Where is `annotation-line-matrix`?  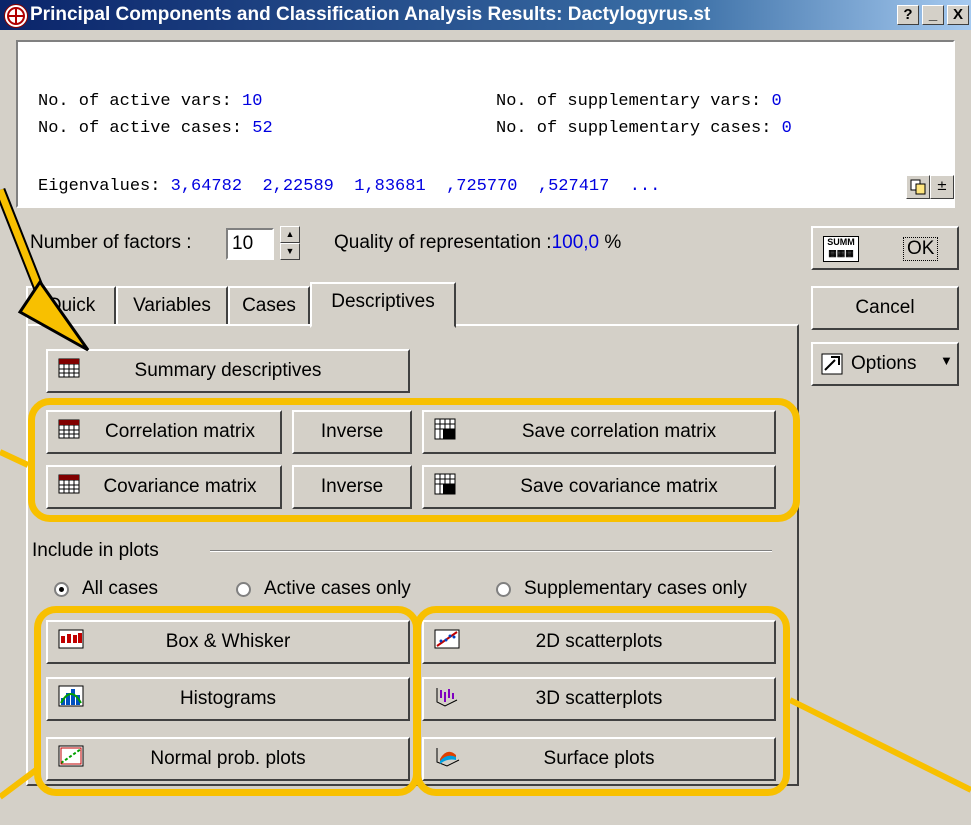
annotation-line-matrix is located at coordinates (15, 458).